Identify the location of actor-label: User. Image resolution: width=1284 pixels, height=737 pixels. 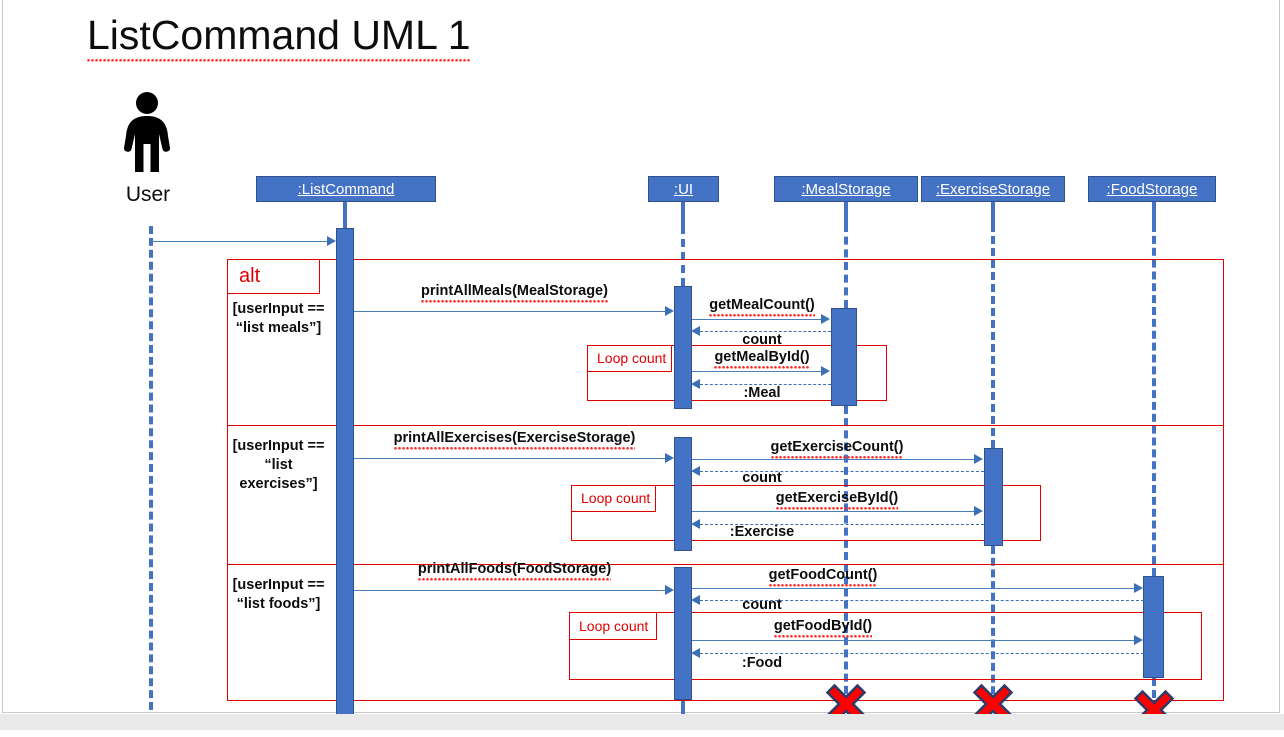
(148, 194).